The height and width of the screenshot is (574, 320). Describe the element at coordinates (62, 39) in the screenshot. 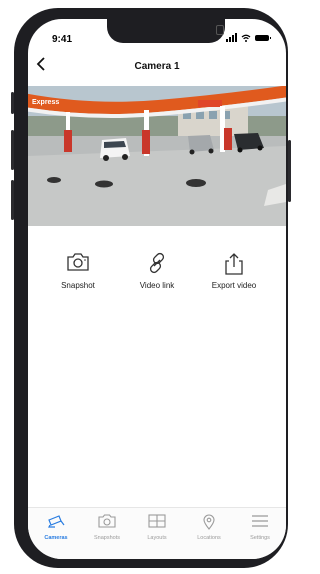

I see `status-time: 9:41` at that location.